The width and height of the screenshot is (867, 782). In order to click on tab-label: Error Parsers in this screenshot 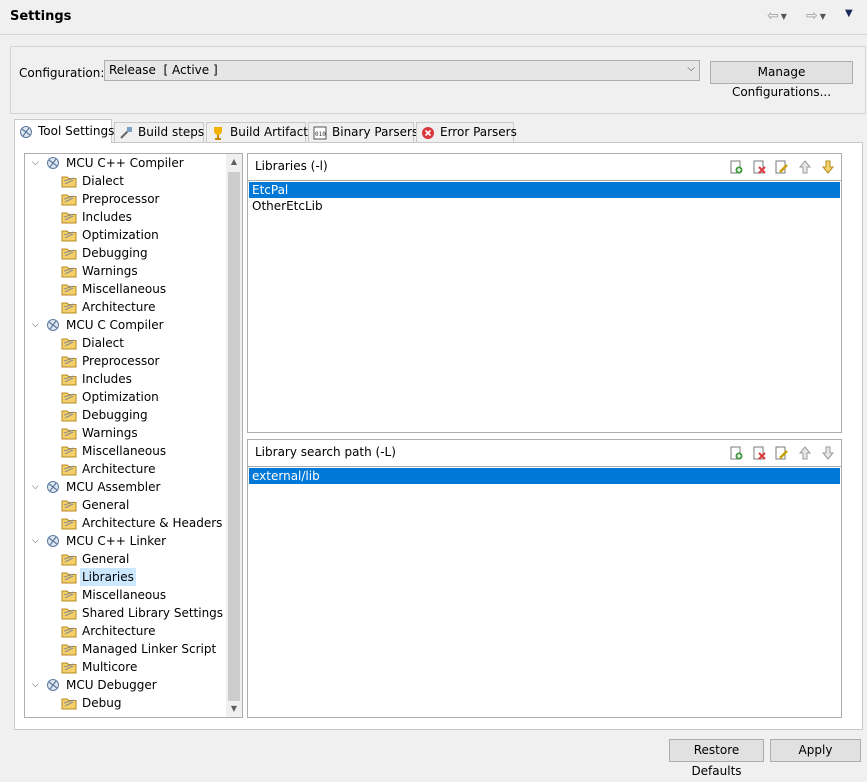, I will do `click(478, 132)`.